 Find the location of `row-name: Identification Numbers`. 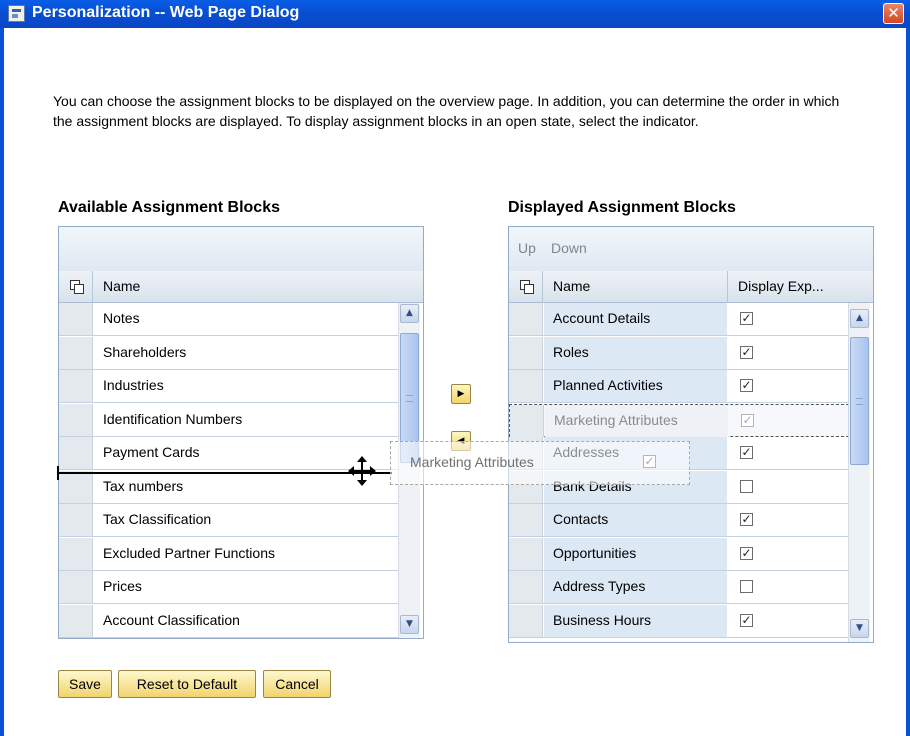

row-name: Identification Numbers is located at coordinates (173, 418).